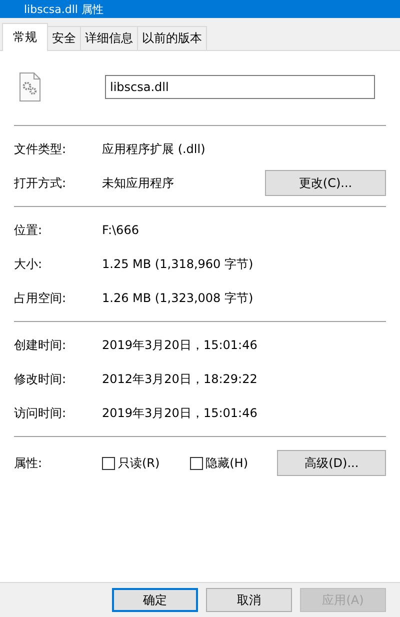 The height and width of the screenshot is (617, 400). Describe the element at coordinates (155, 600) in the screenshot. I see `dialog-button: 确定` at that location.